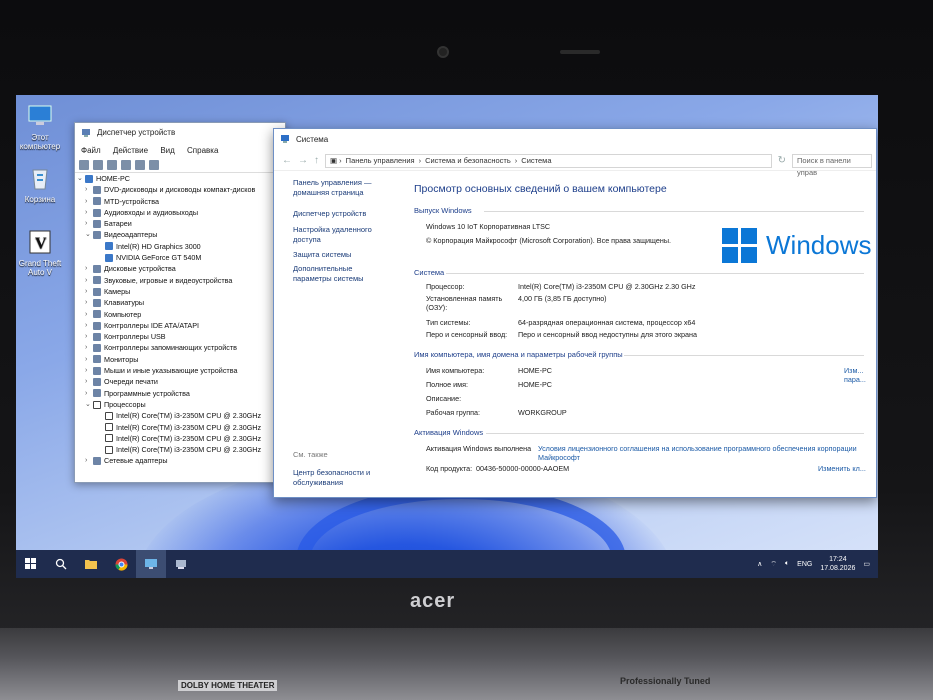  What do you see at coordinates (339, 187) in the screenshot?
I see `link-control-panel-home: Панель управления — домашняя страница` at bounding box center [339, 187].